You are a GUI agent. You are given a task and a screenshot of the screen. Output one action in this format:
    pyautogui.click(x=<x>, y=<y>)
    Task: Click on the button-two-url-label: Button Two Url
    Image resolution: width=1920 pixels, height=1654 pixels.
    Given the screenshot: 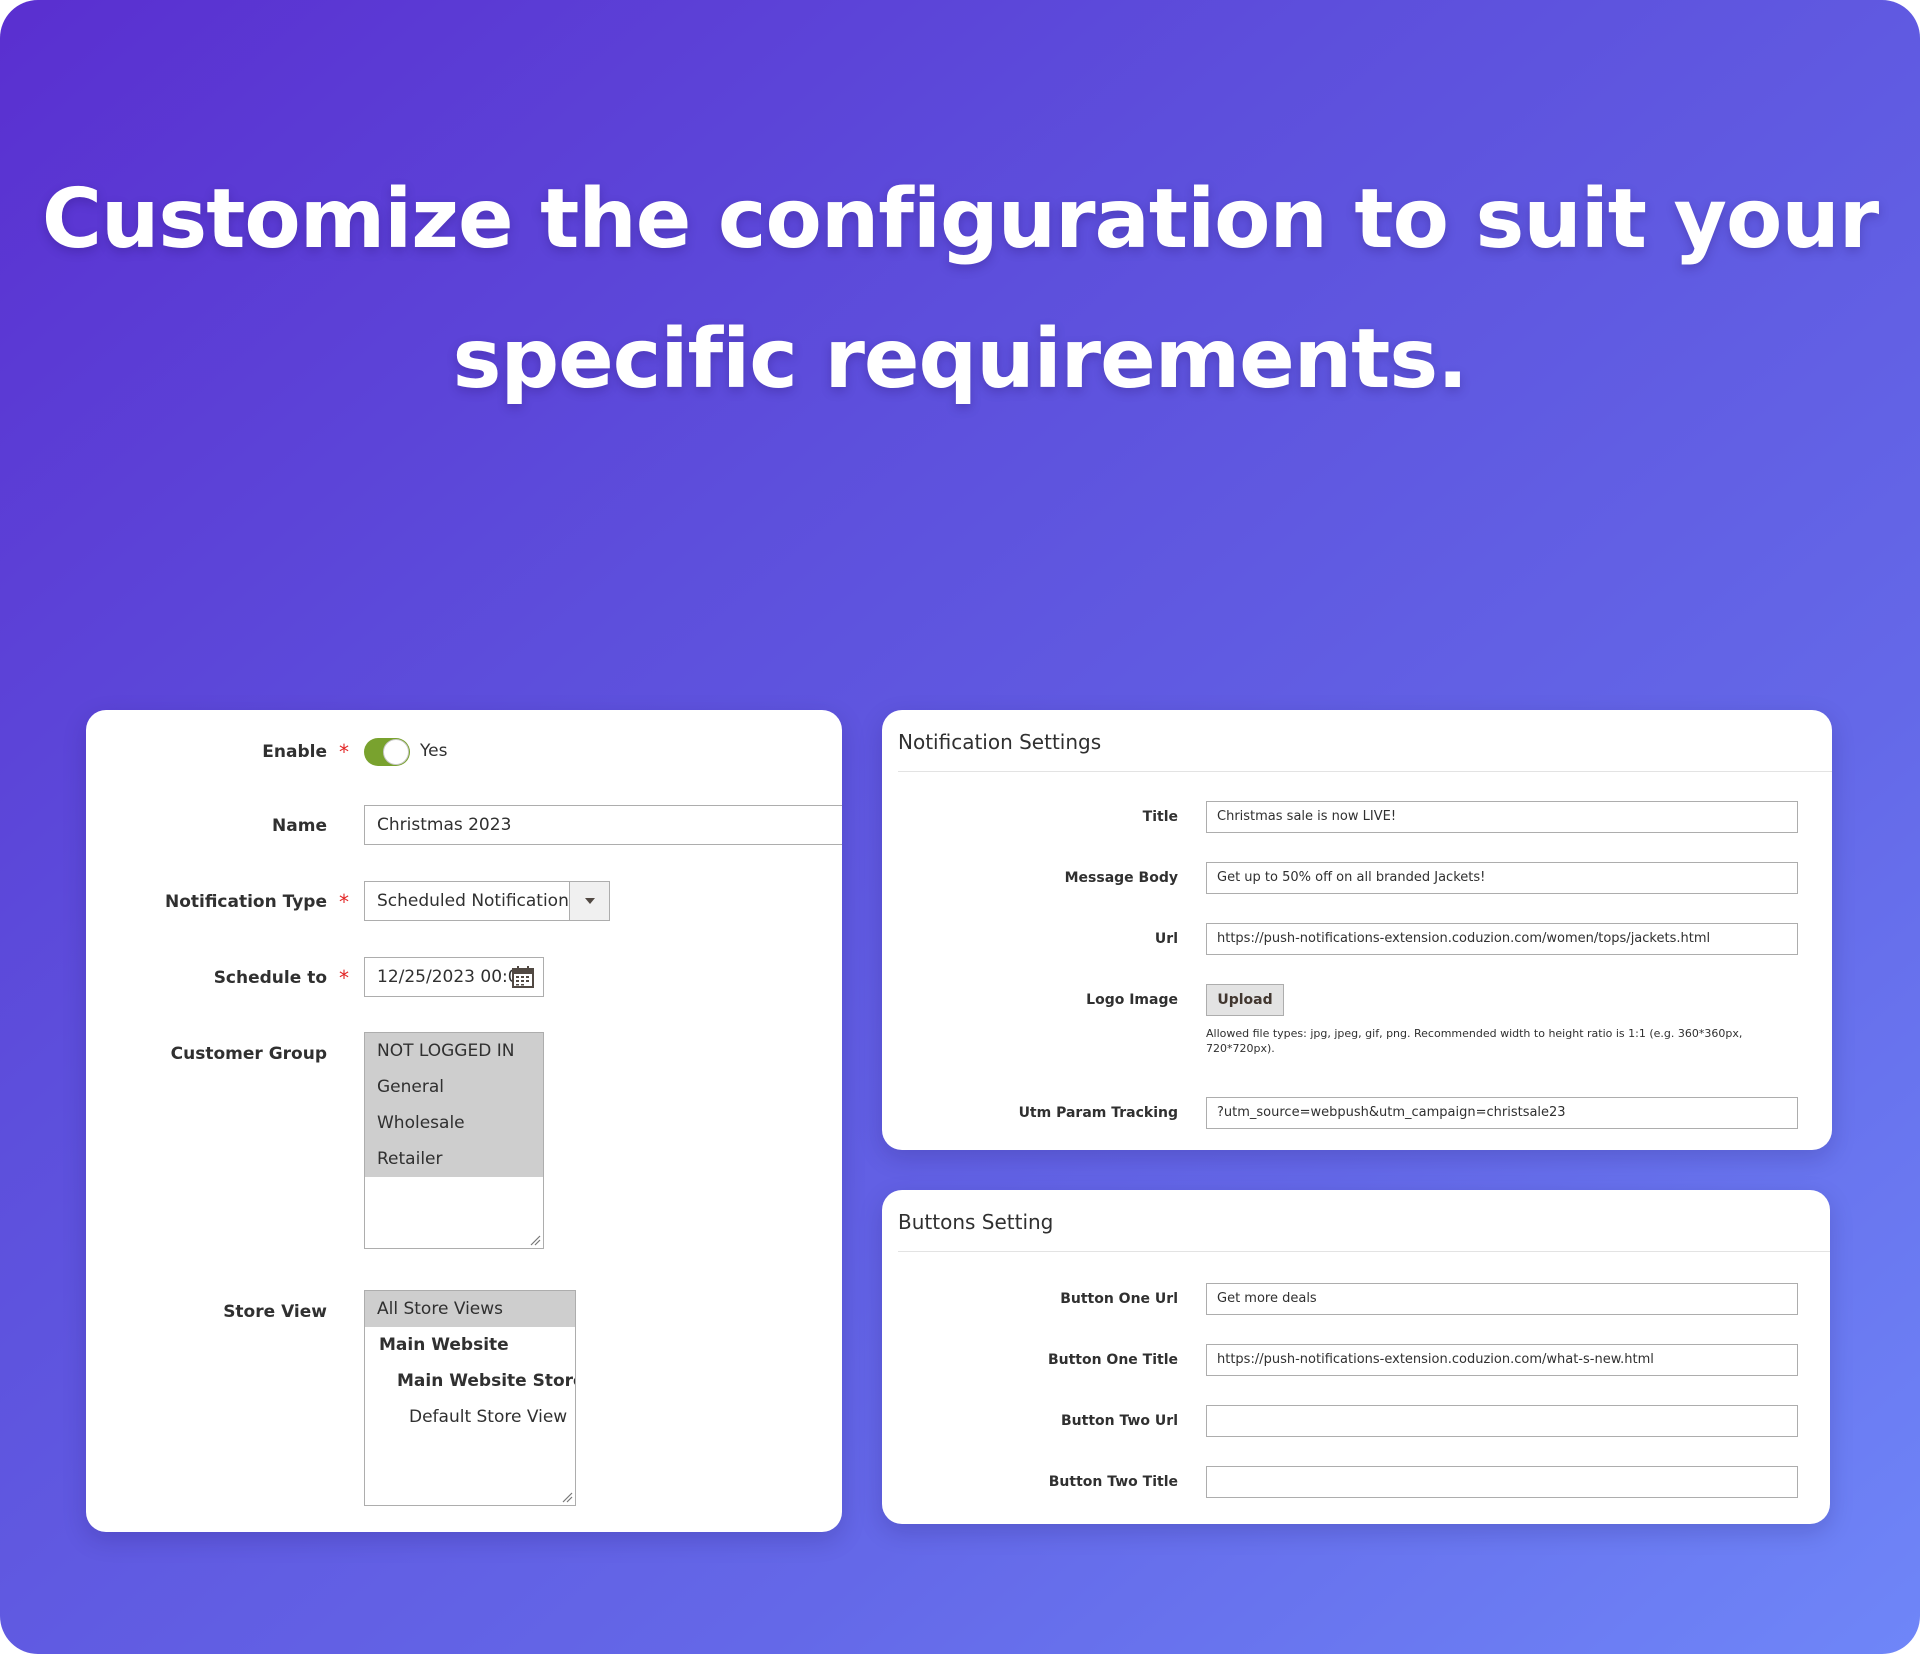 What is the action you would take?
    pyautogui.click(x=1119, y=1421)
    